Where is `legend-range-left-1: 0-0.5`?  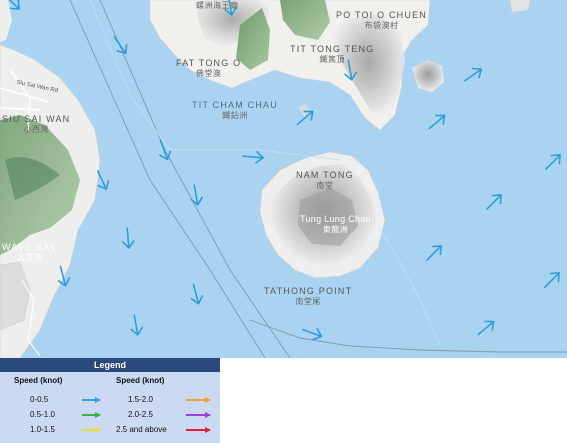
legend-range-left-1: 0-0.5 is located at coordinates (39, 399).